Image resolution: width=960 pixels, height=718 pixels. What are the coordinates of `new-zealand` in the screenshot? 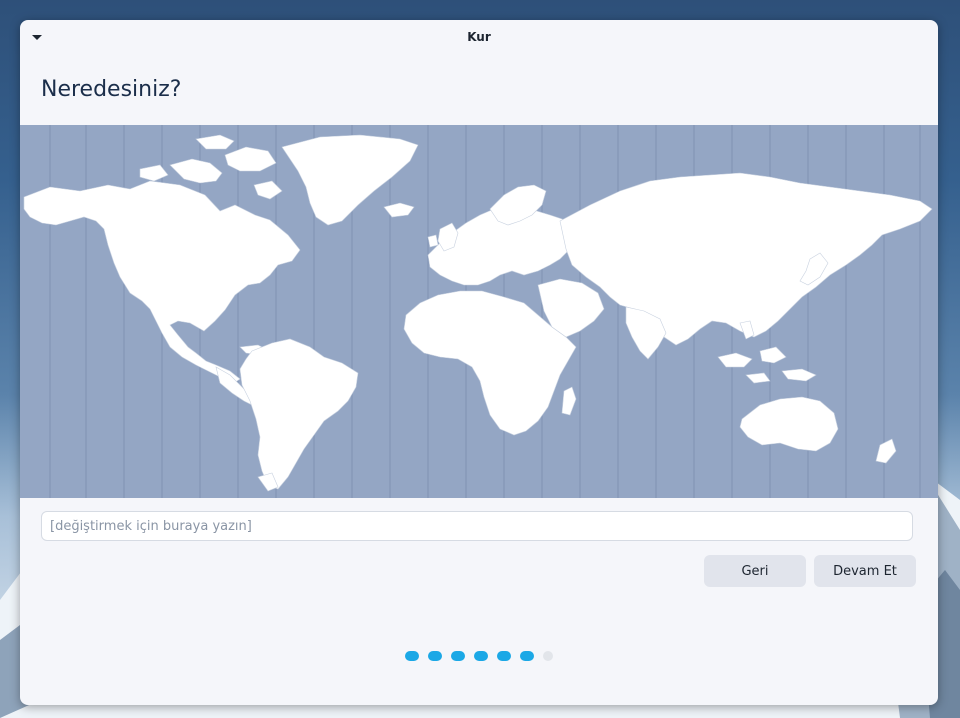 It's located at (886, 451).